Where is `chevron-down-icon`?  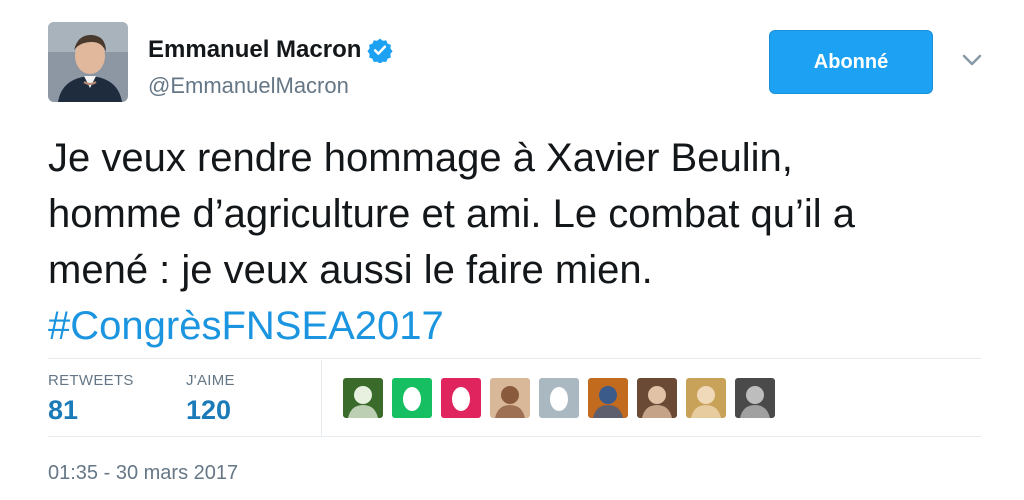 chevron-down-icon is located at coordinates (972, 60).